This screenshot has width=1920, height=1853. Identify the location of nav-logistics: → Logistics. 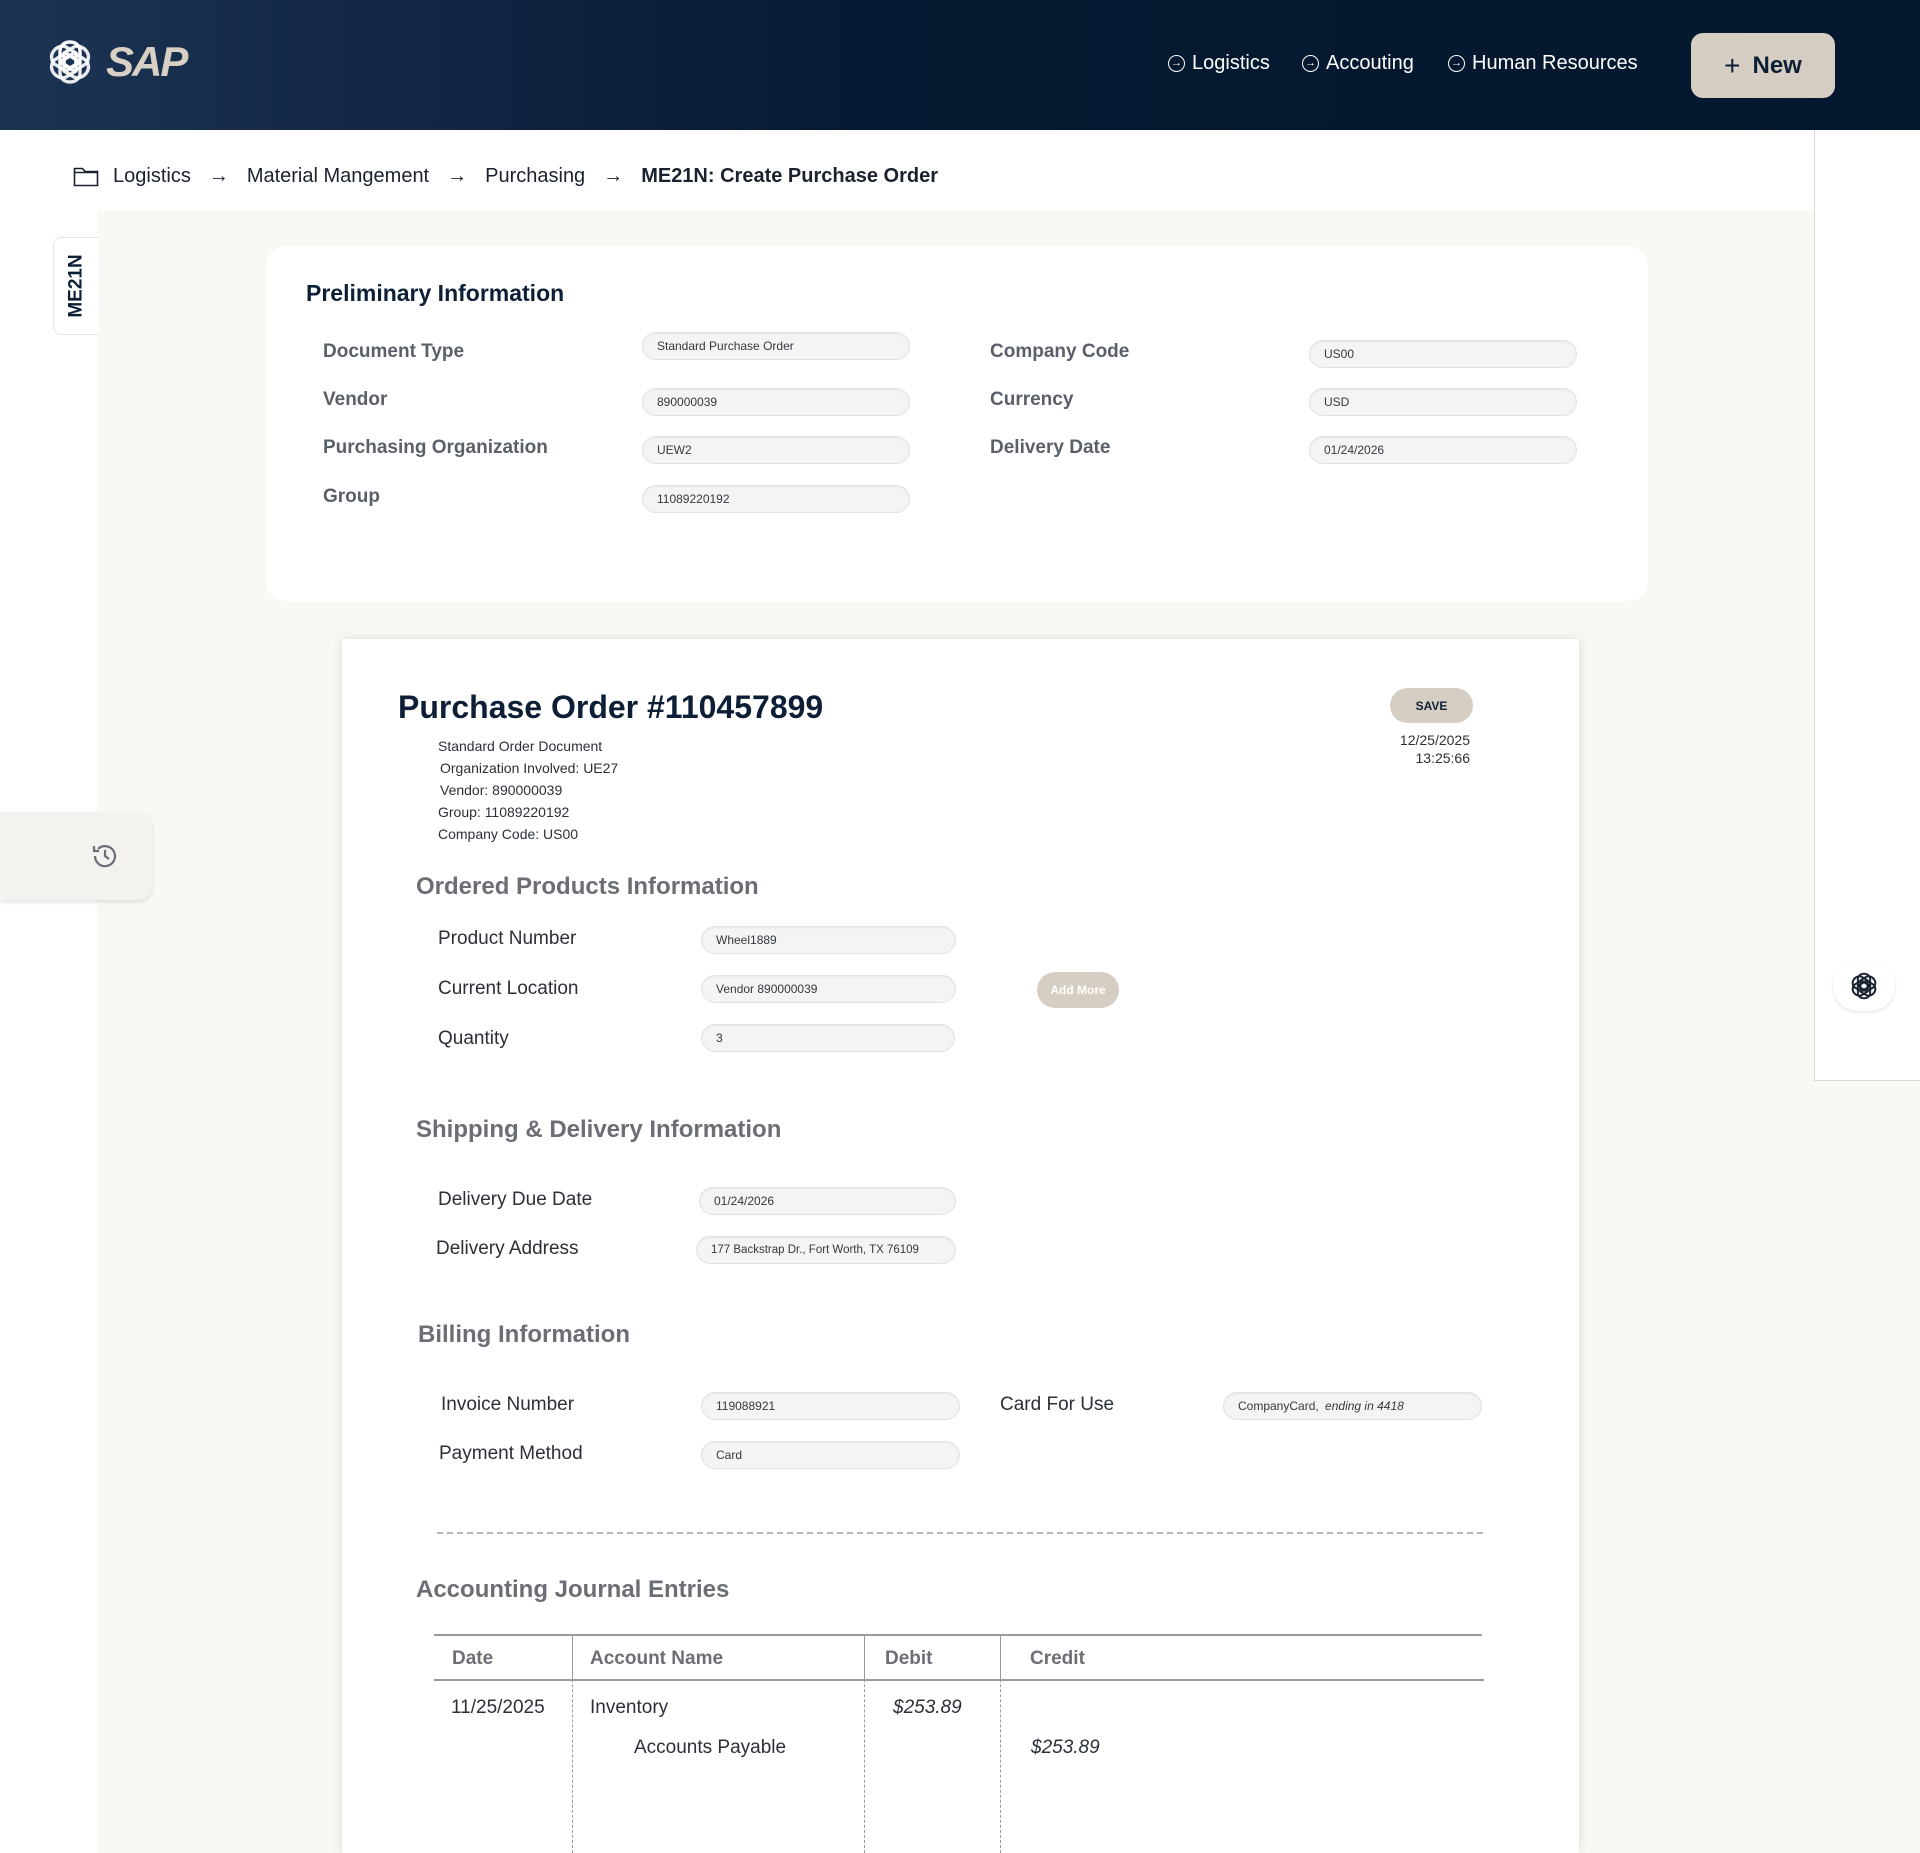
(1219, 63).